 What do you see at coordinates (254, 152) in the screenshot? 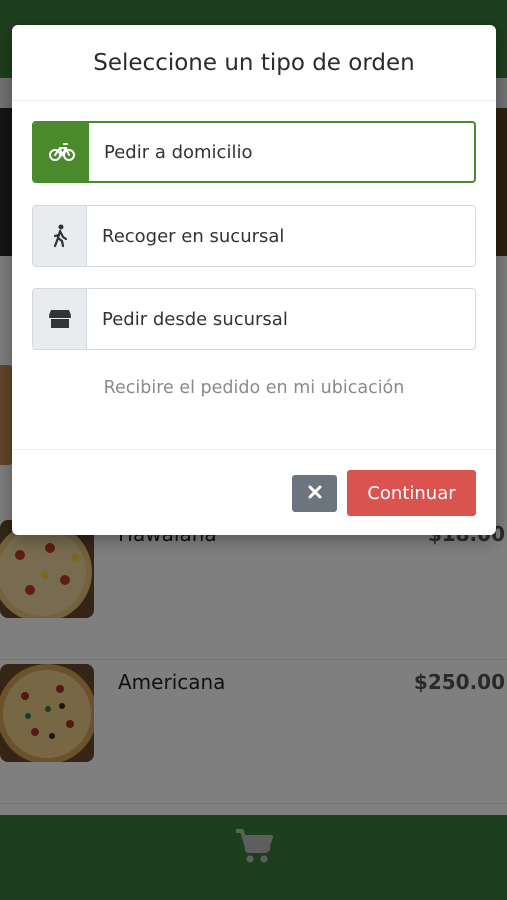
I see `option-delivery: Pedir a domicilio` at bounding box center [254, 152].